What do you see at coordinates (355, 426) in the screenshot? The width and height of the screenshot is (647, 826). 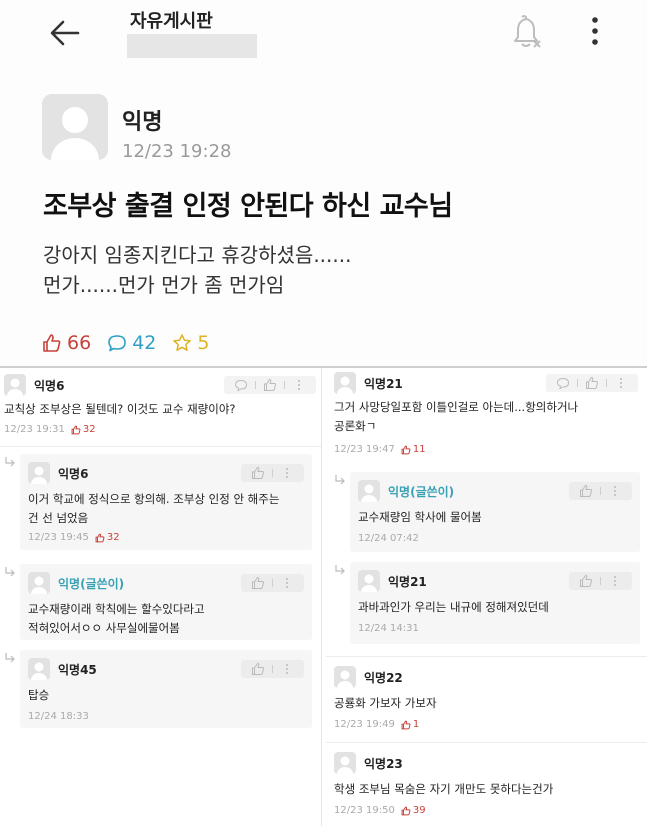 I see `comment-text-line: 공론화ㄱ` at bounding box center [355, 426].